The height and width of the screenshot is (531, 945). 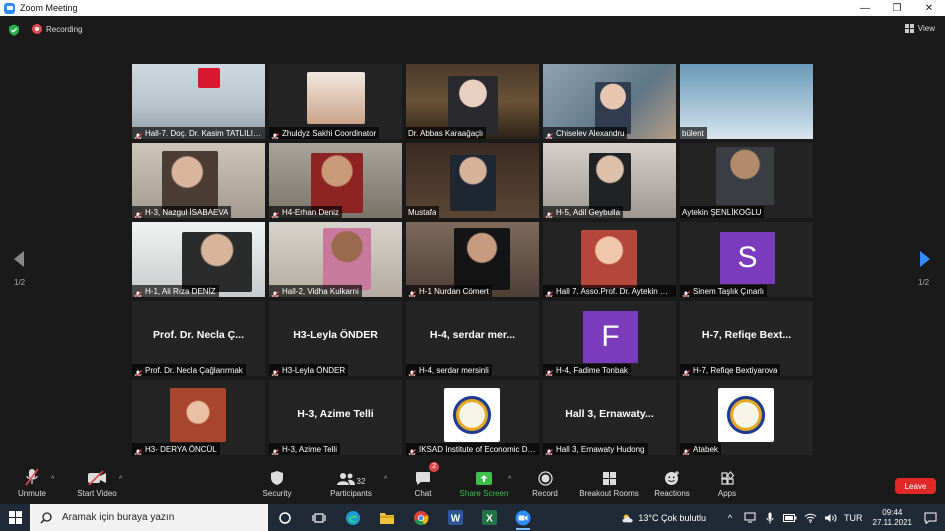 I want to click on taskbar-explorer, so click(x=387, y=517).